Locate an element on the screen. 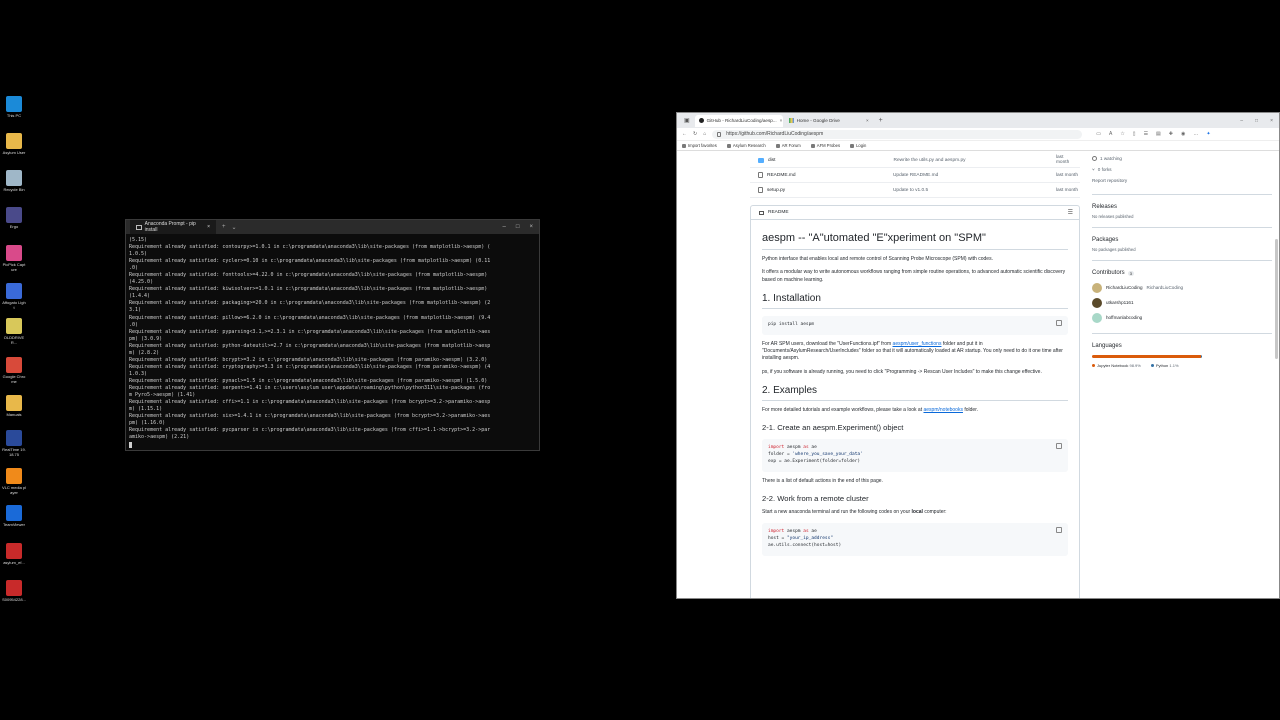 This screenshot has width=1280, height=720. reader-icon: ▭ is located at coordinates (1098, 134).